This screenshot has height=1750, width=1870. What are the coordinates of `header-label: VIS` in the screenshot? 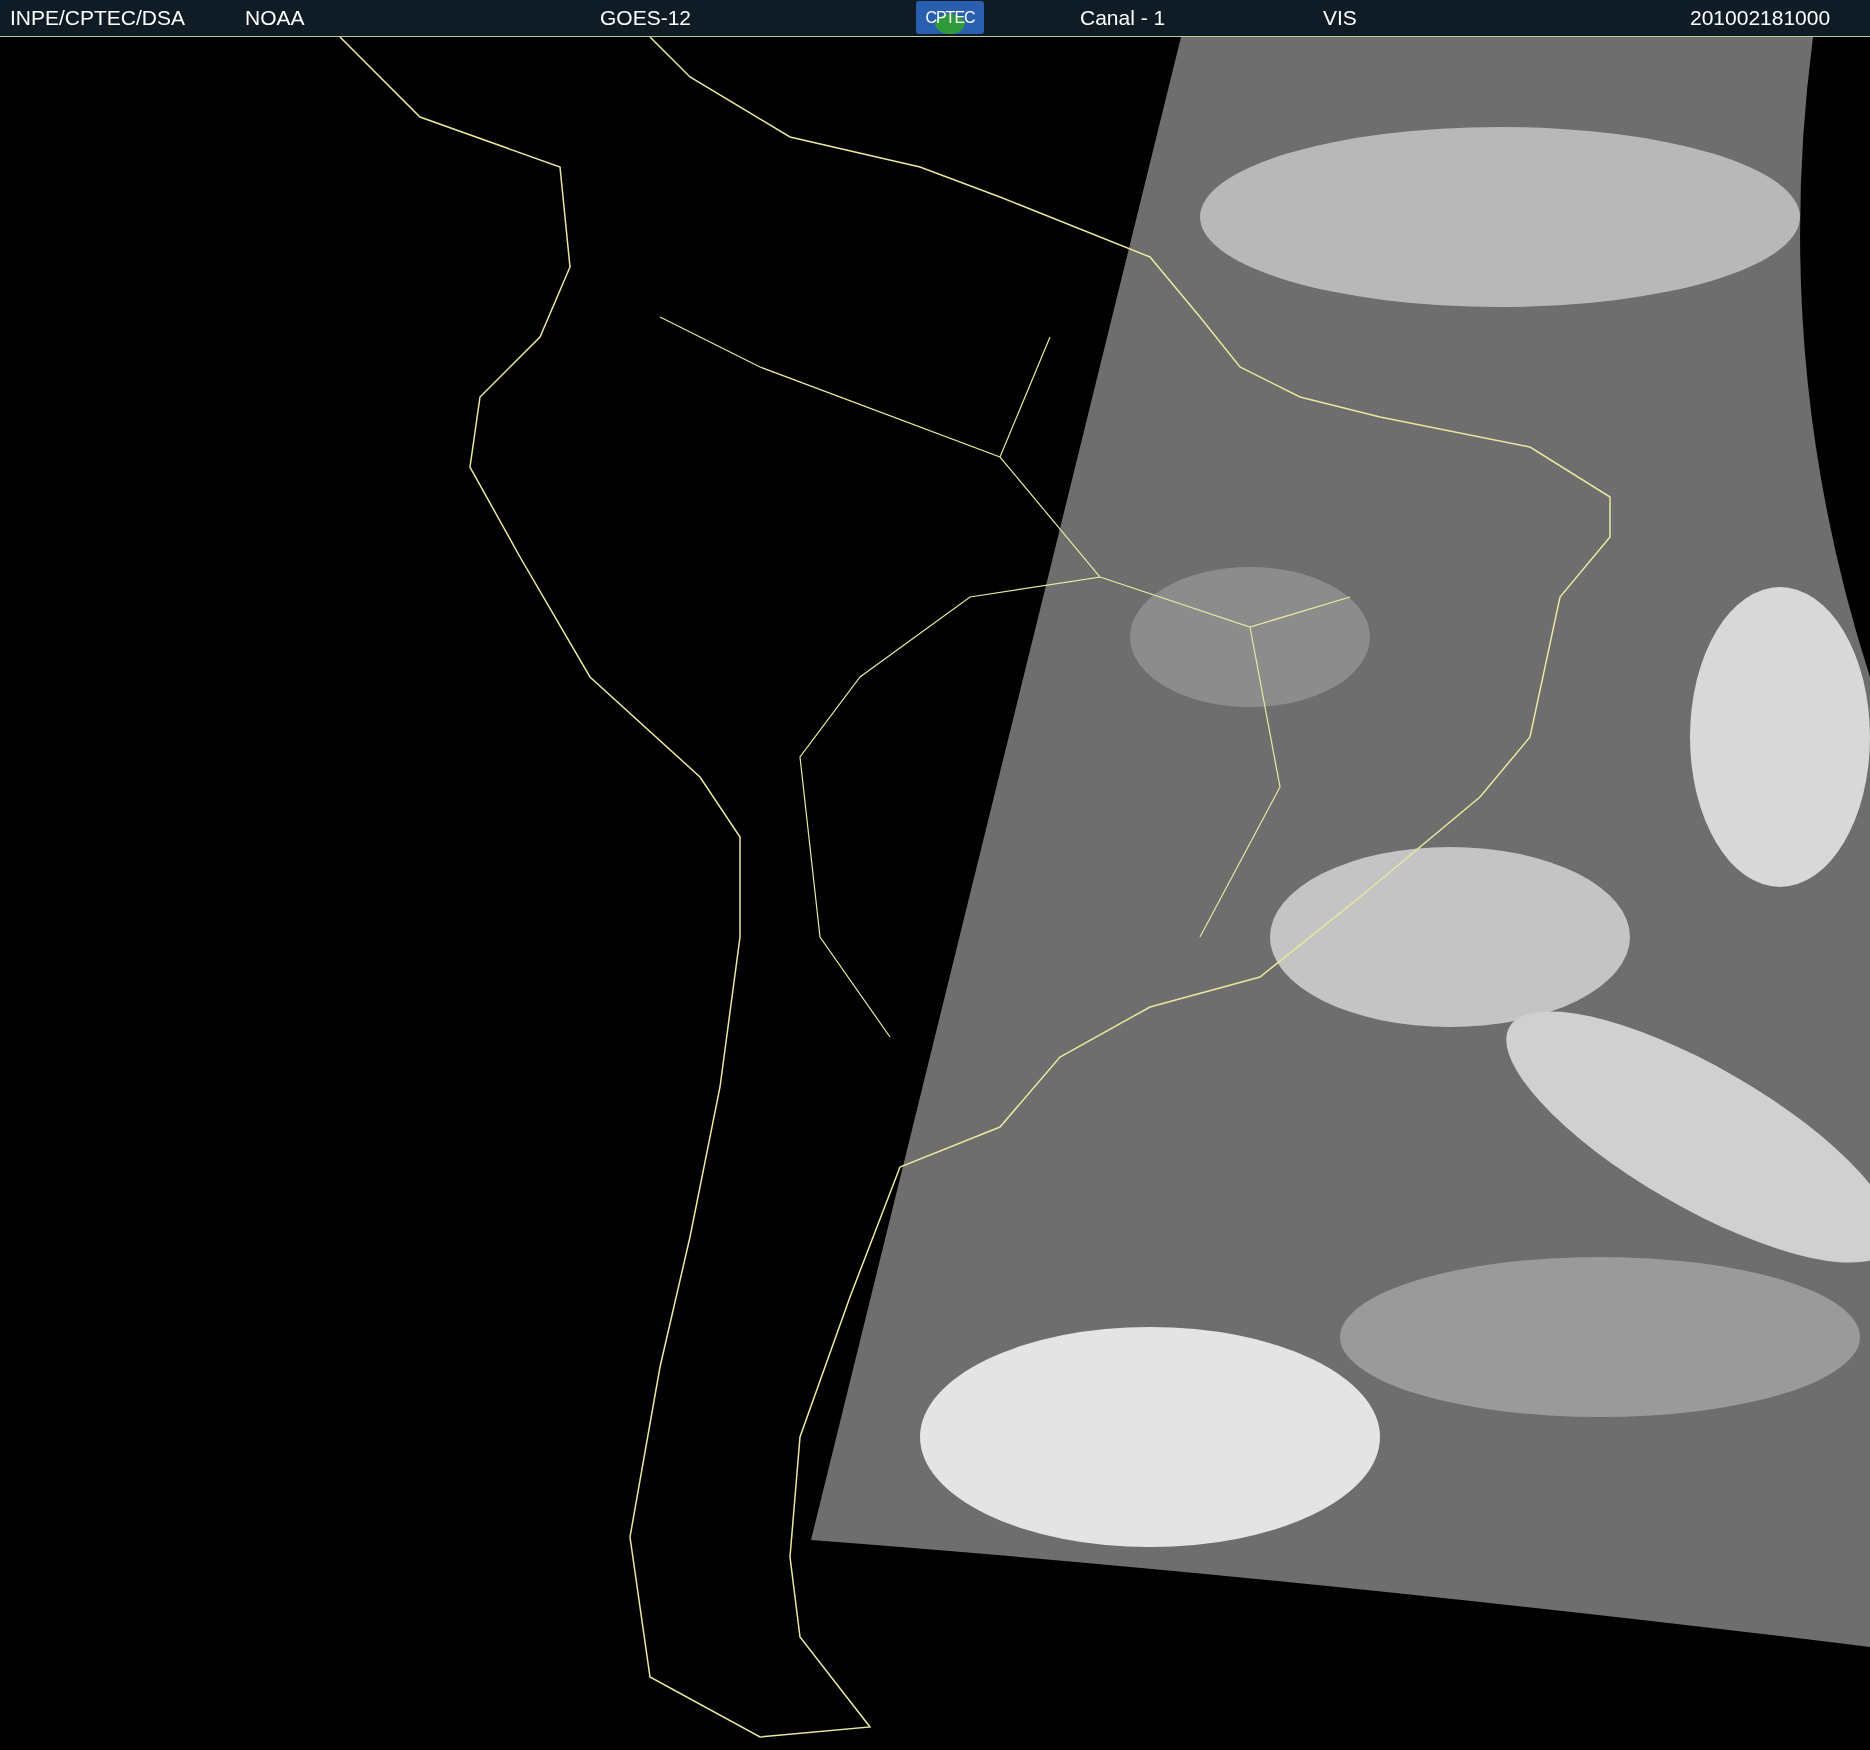 It's located at (1340, 18).